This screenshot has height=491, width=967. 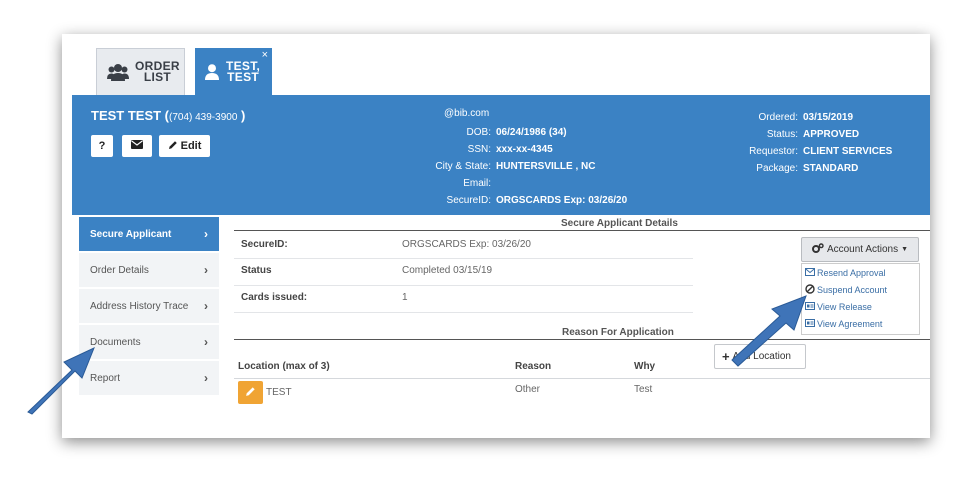 I want to click on email-button, so click(x=137, y=146).